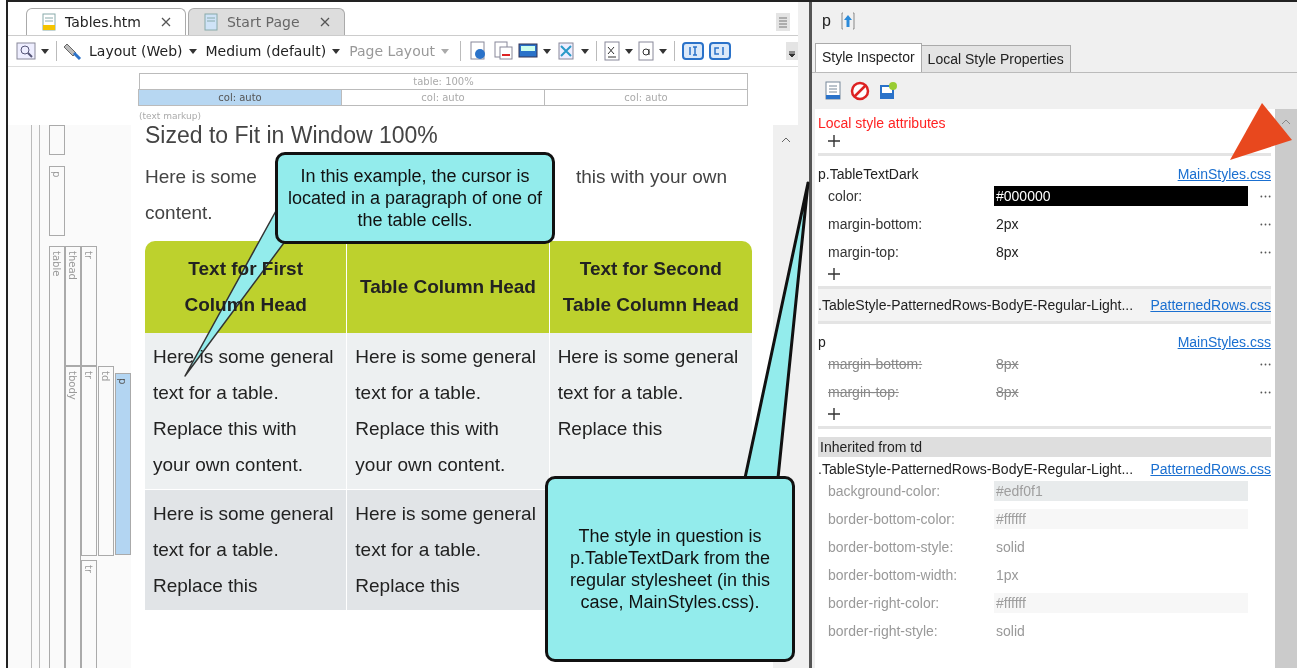 This screenshot has height=668, width=1297. Describe the element at coordinates (73, 517) in the screenshot. I see `structure-bar: tbody` at that location.